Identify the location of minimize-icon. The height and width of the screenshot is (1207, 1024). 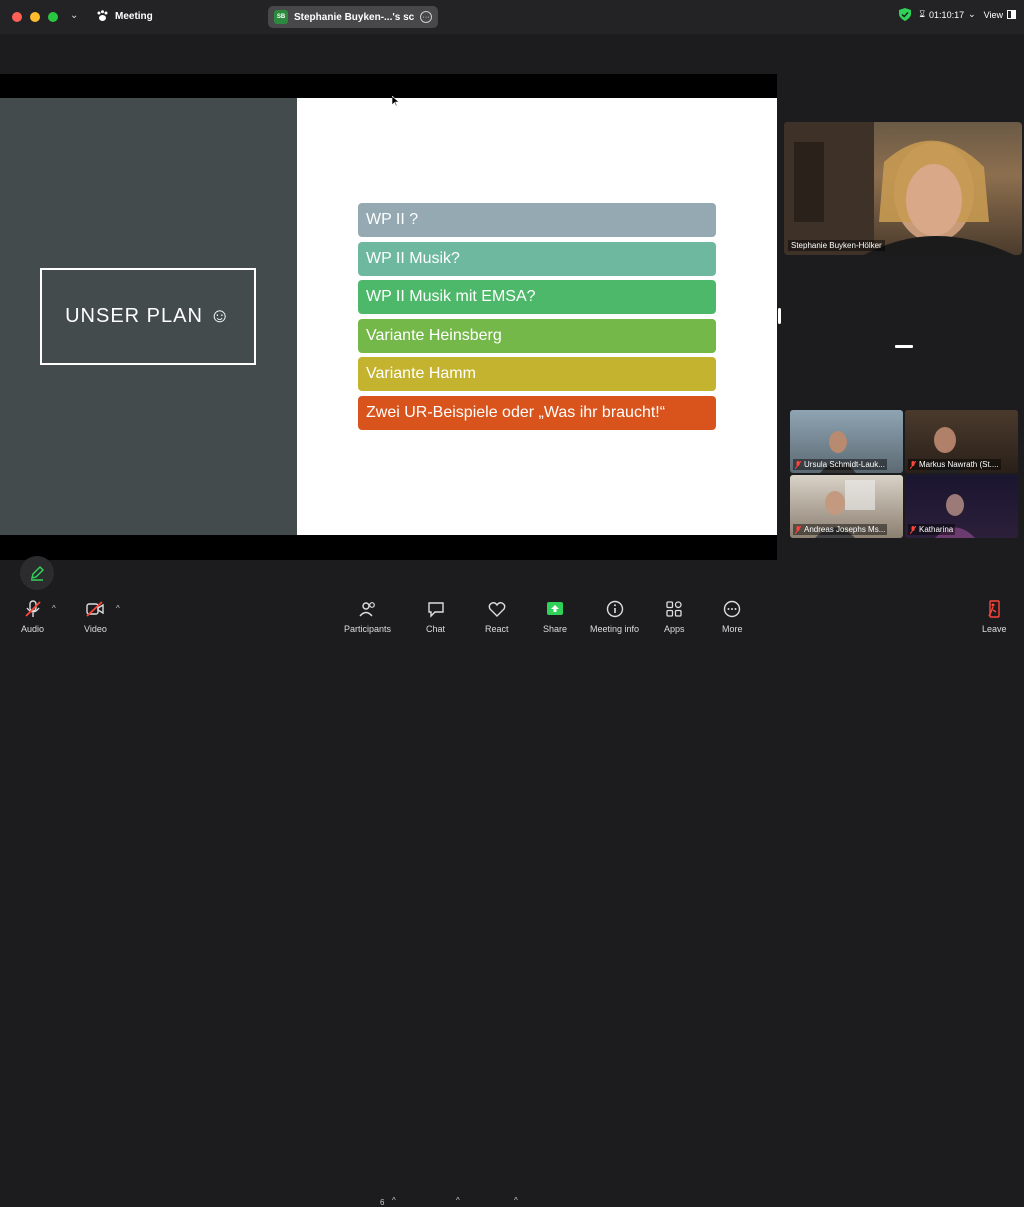
(904, 346).